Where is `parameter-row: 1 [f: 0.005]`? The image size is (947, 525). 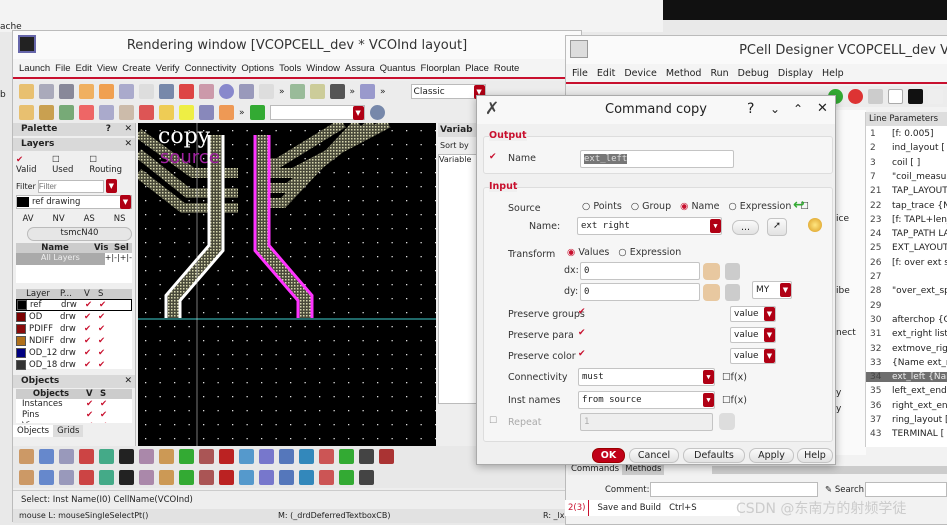 parameter-row: 1 [f: 0.005] is located at coordinates (902, 134).